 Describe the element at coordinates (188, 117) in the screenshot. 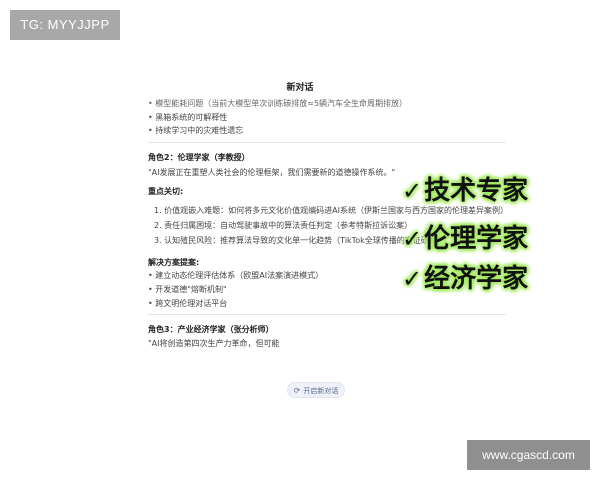

I see `intro-item: • 黑箱系统的可解释性` at that location.